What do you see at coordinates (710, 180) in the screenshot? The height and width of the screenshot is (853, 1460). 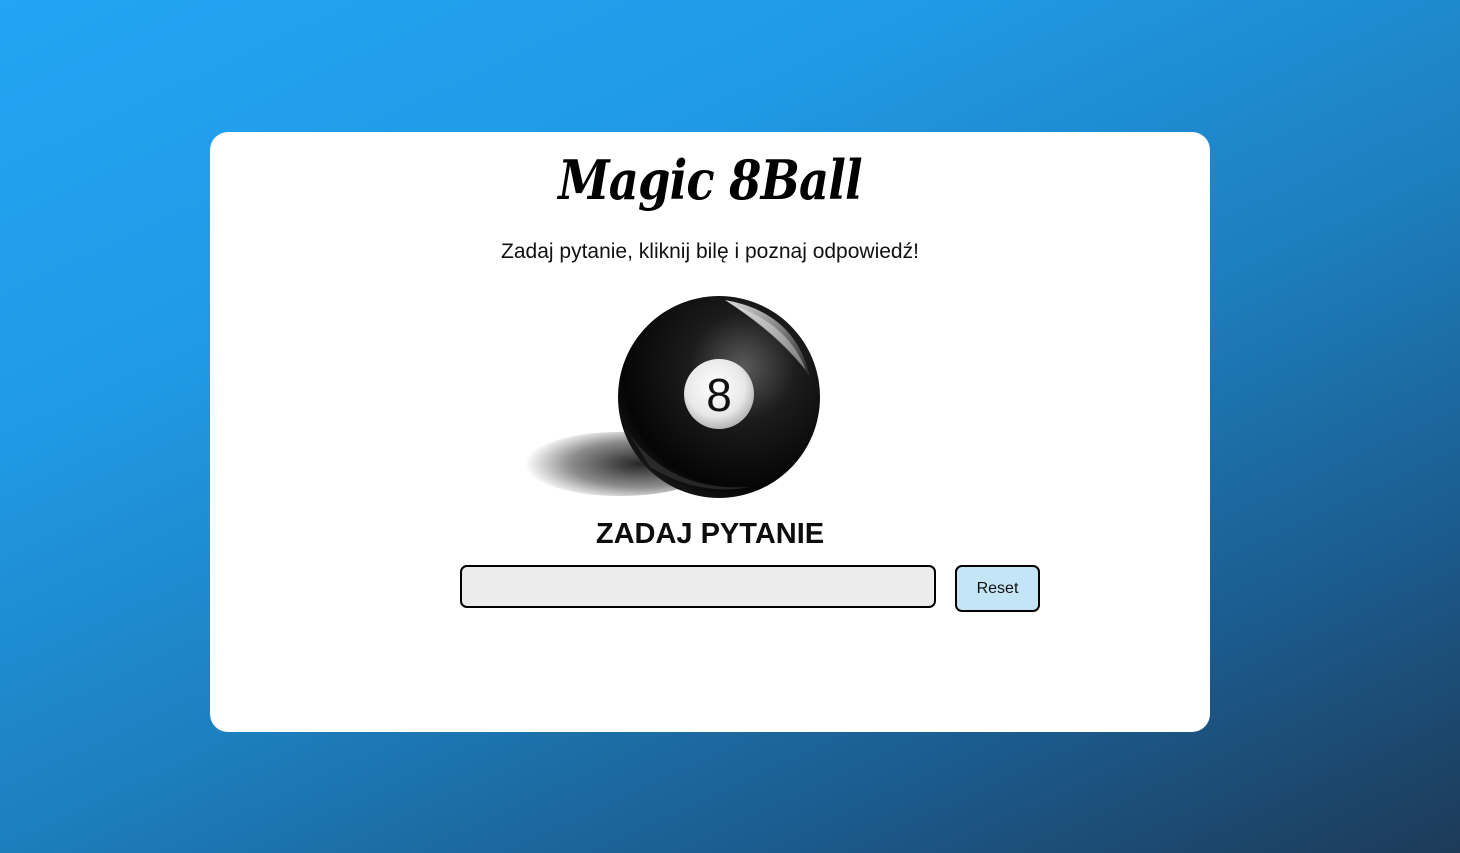 I see `page-title: Magic 8Ball` at bounding box center [710, 180].